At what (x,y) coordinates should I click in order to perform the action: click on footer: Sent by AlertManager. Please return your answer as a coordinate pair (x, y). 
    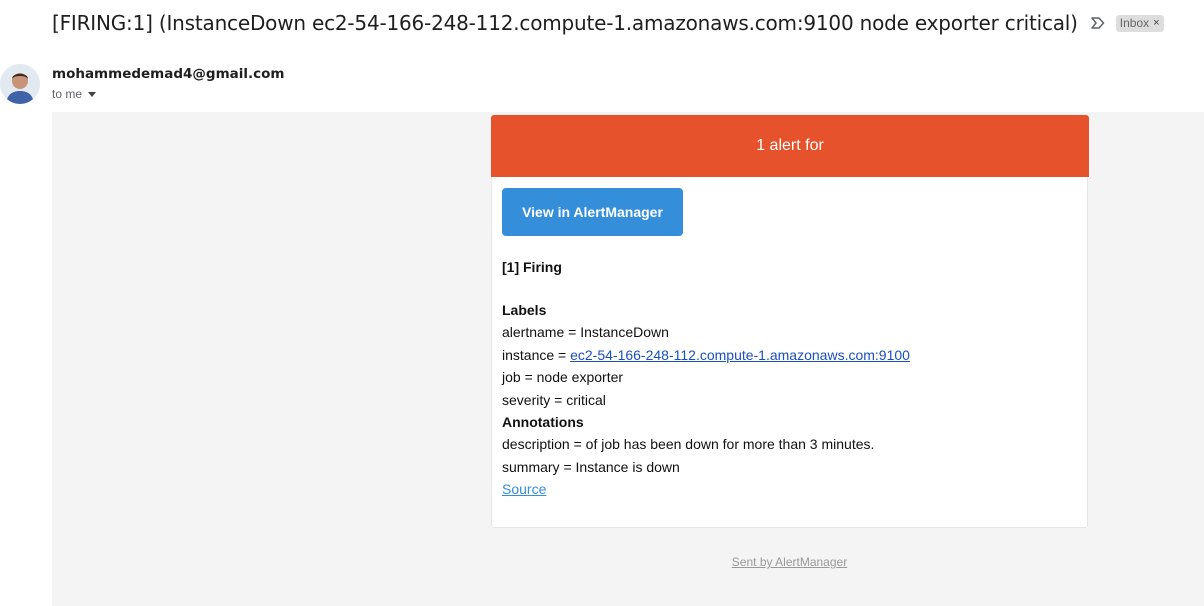
    Looking at the image, I should click on (789, 562).